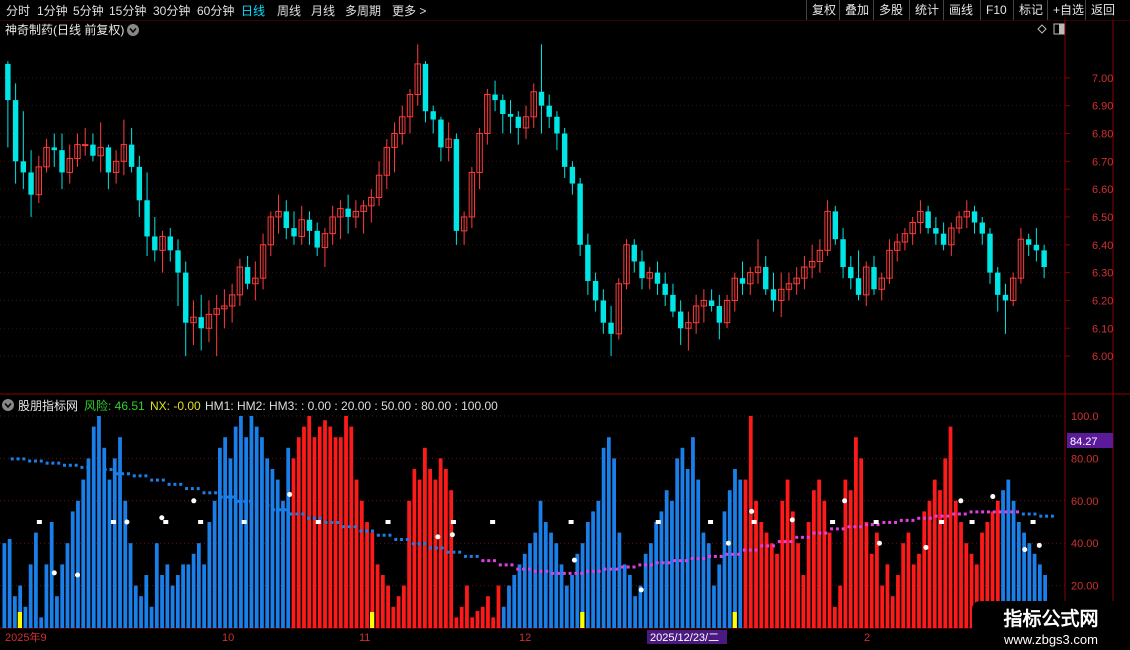 The width and height of the screenshot is (1130, 650). I want to click on indicator-tick-label: 40.00, so click(1085, 544).